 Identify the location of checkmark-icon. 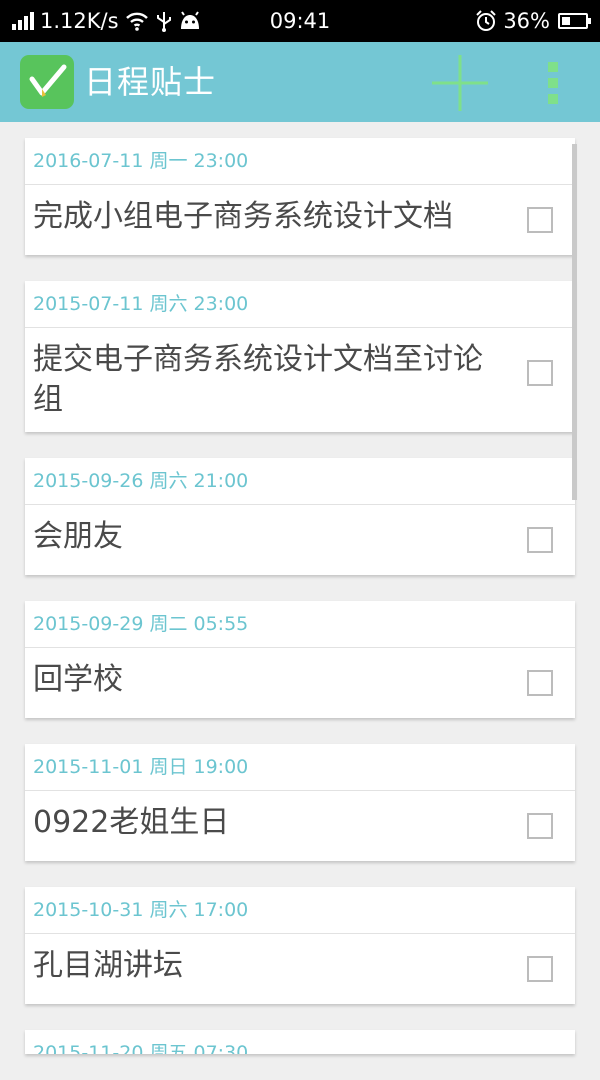
(48, 80).